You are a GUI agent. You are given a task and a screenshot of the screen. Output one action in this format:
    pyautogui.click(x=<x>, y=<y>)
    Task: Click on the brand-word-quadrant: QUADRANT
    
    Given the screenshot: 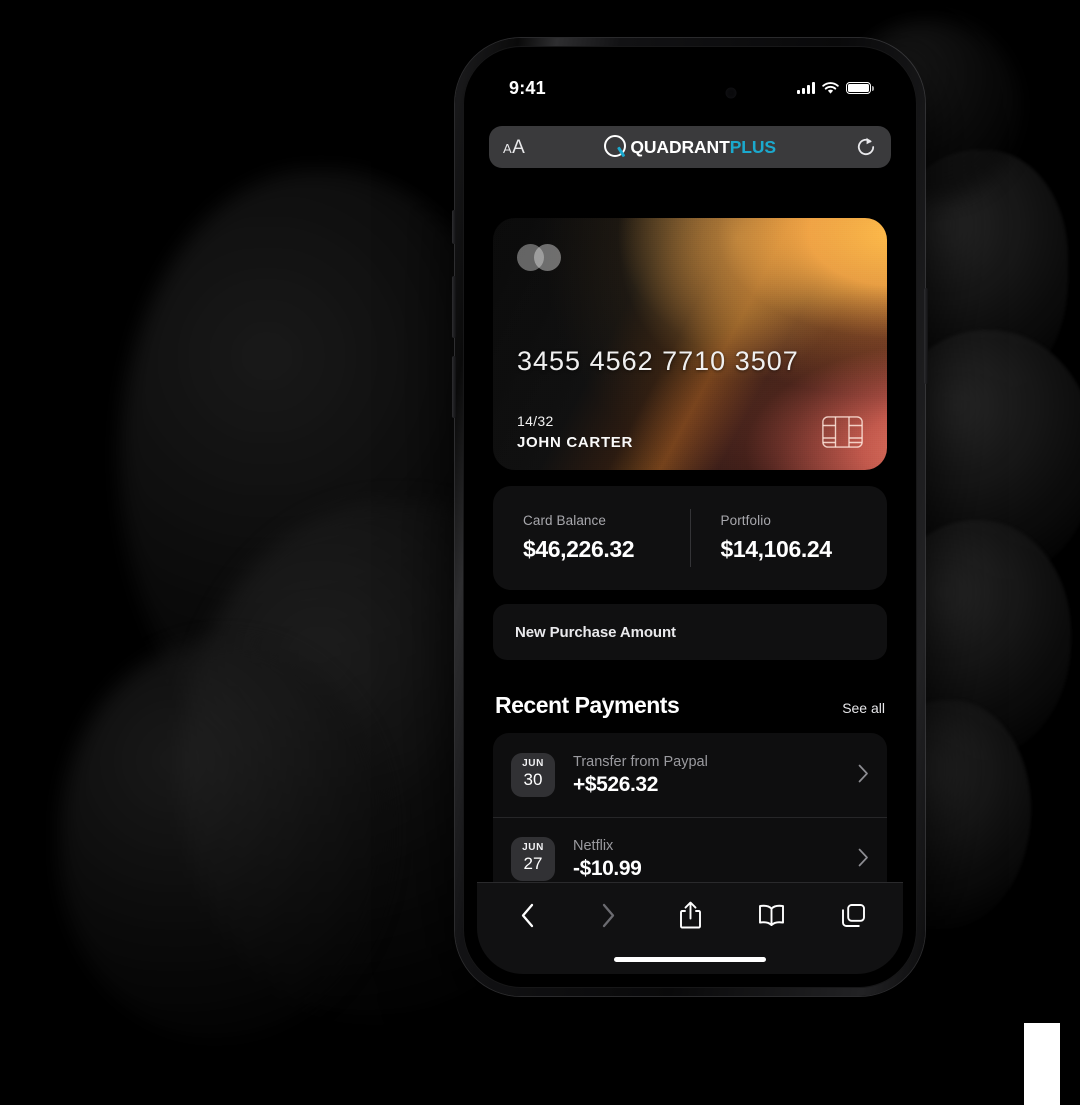 What is the action you would take?
    pyautogui.click(x=680, y=146)
    